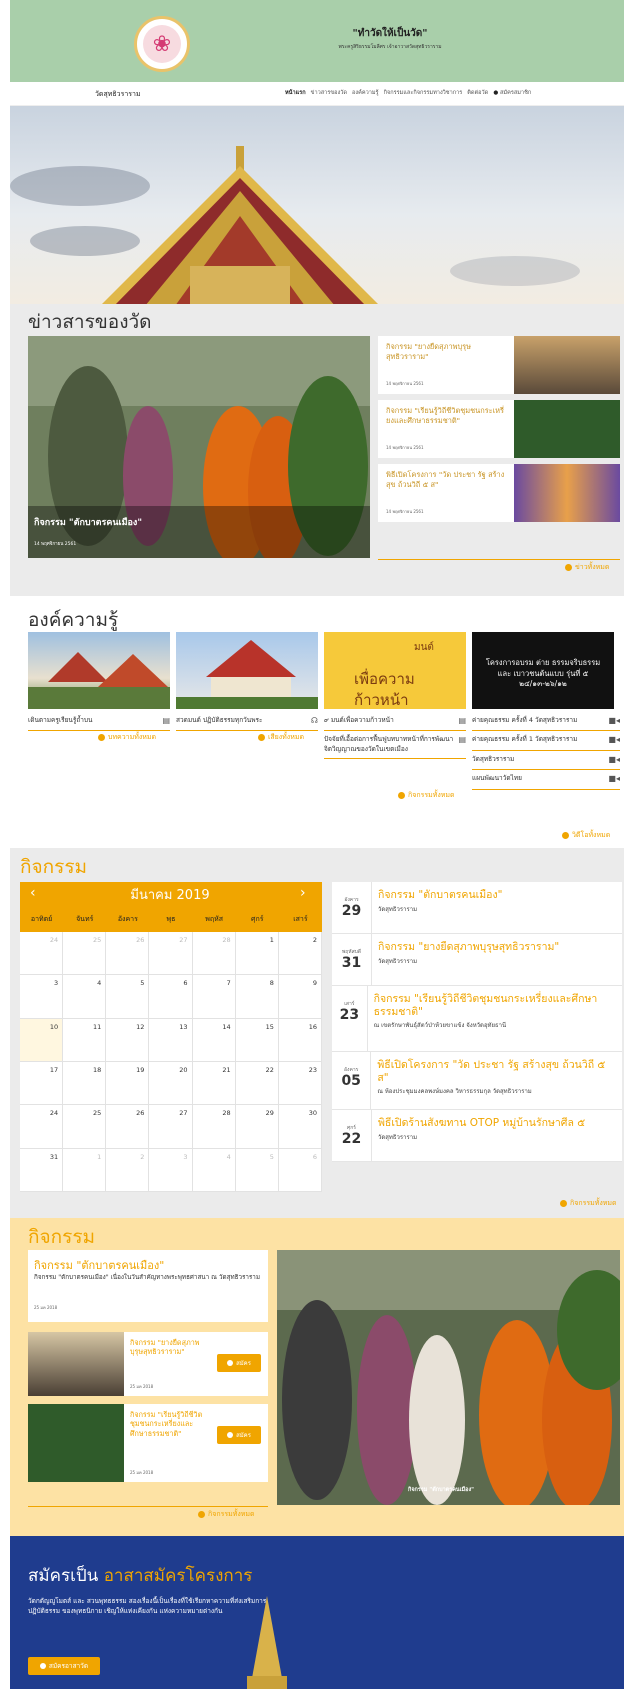 This screenshot has width=634, height=1689. What do you see at coordinates (64, 1666) in the screenshot?
I see `volunteer-register-button: สมัครอาสาวัด` at bounding box center [64, 1666].